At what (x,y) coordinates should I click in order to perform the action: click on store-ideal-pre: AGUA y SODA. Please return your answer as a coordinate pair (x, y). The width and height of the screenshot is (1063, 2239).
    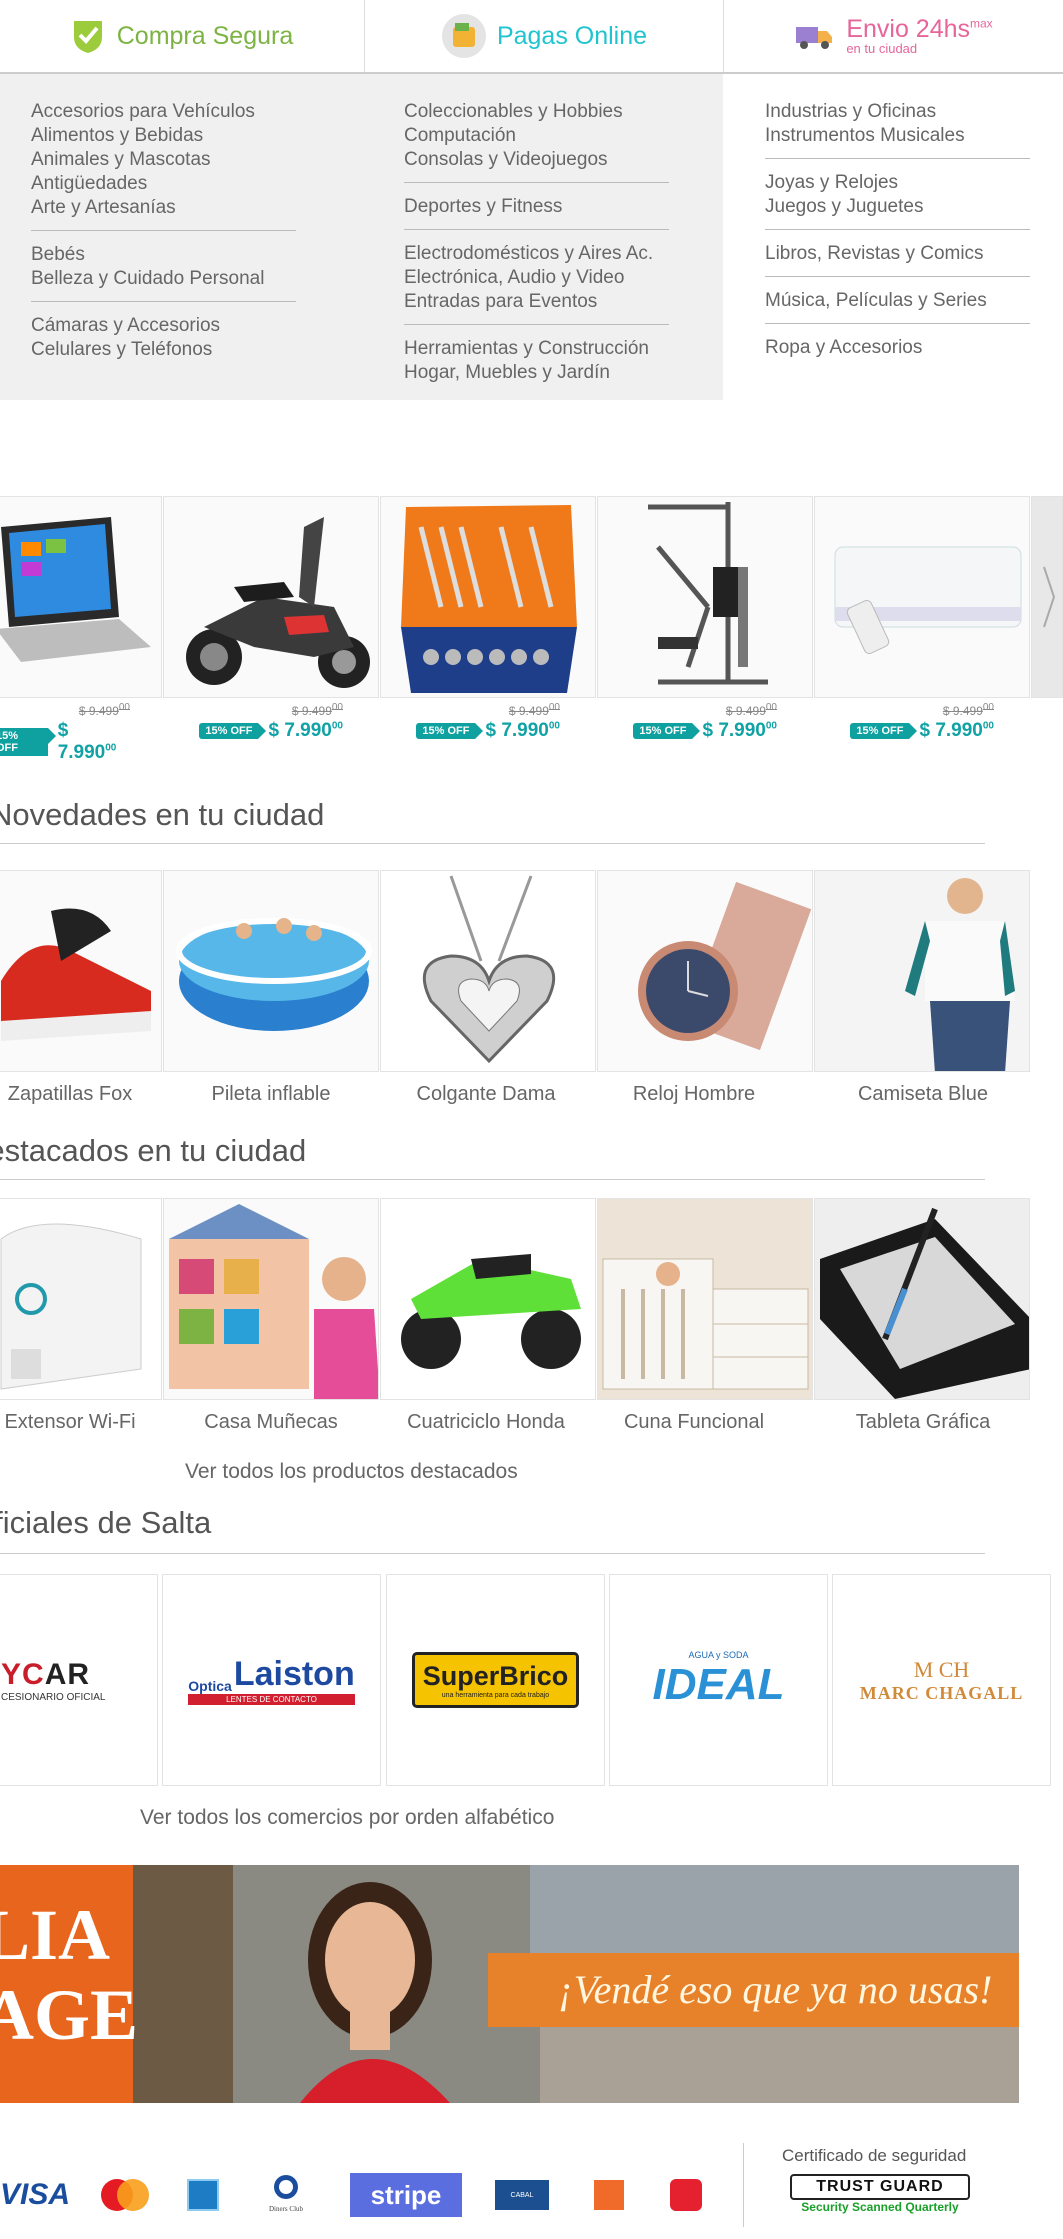
    Looking at the image, I should click on (718, 1655).